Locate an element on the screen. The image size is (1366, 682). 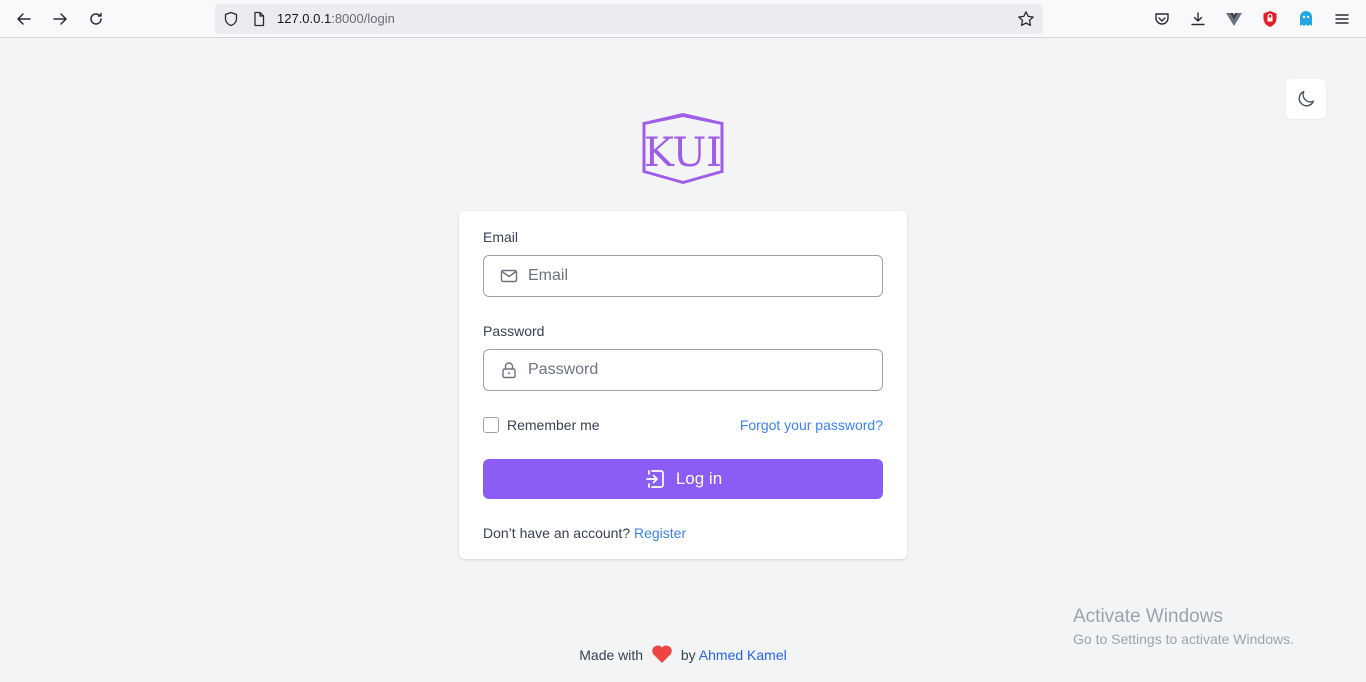
bookmark-star-icon is located at coordinates (1026, 19).